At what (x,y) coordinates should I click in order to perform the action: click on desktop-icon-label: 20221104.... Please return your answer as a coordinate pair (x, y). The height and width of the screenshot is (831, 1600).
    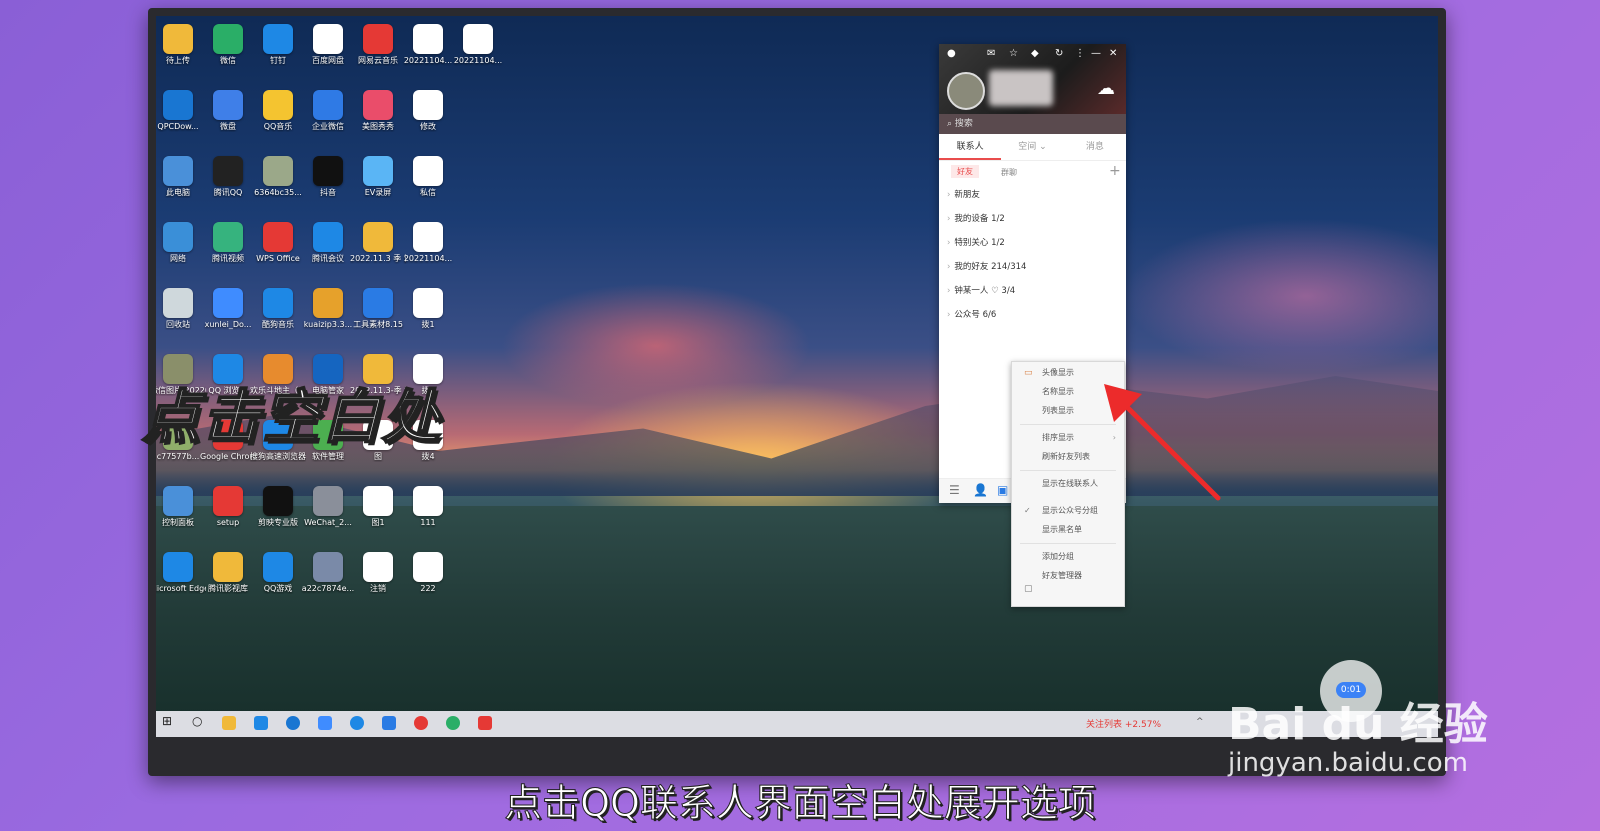
    Looking at the image, I should click on (428, 60).